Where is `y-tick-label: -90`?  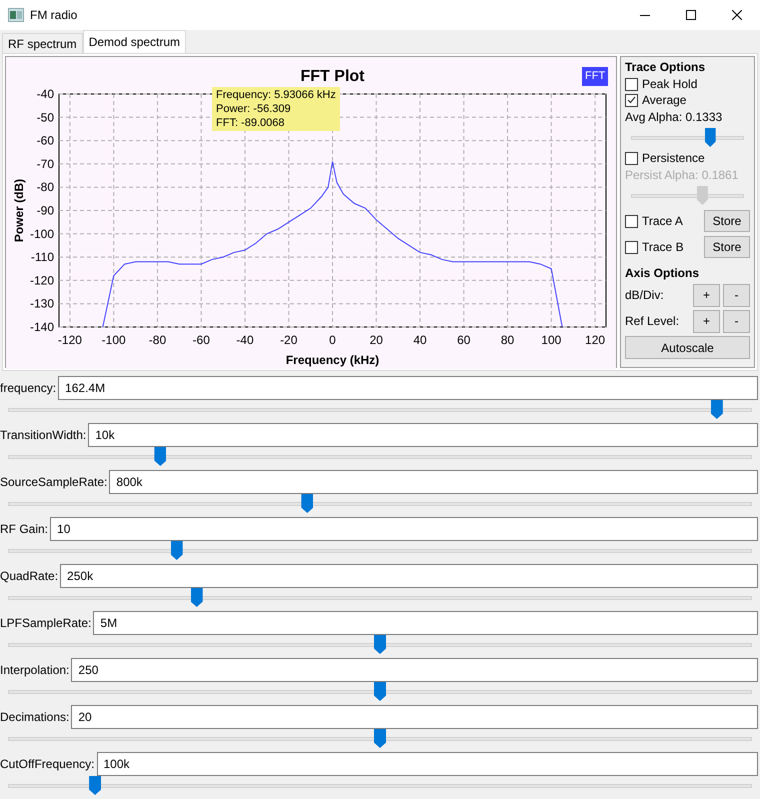
y-tick-label: -90 is located at coordinates (45, 211).